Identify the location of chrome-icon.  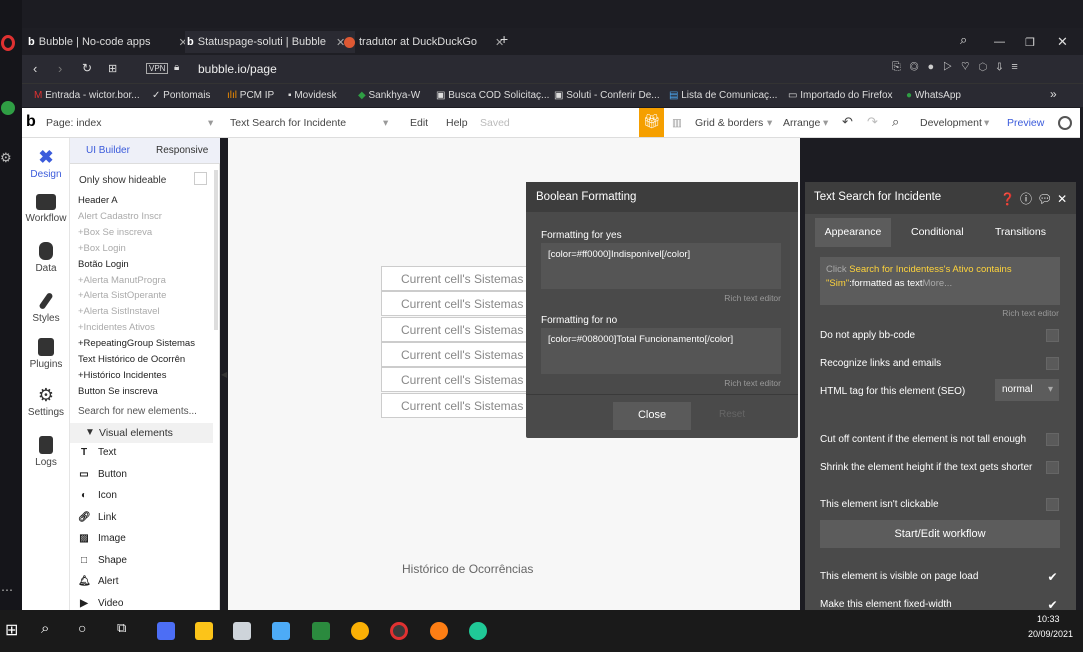
(360, 631).